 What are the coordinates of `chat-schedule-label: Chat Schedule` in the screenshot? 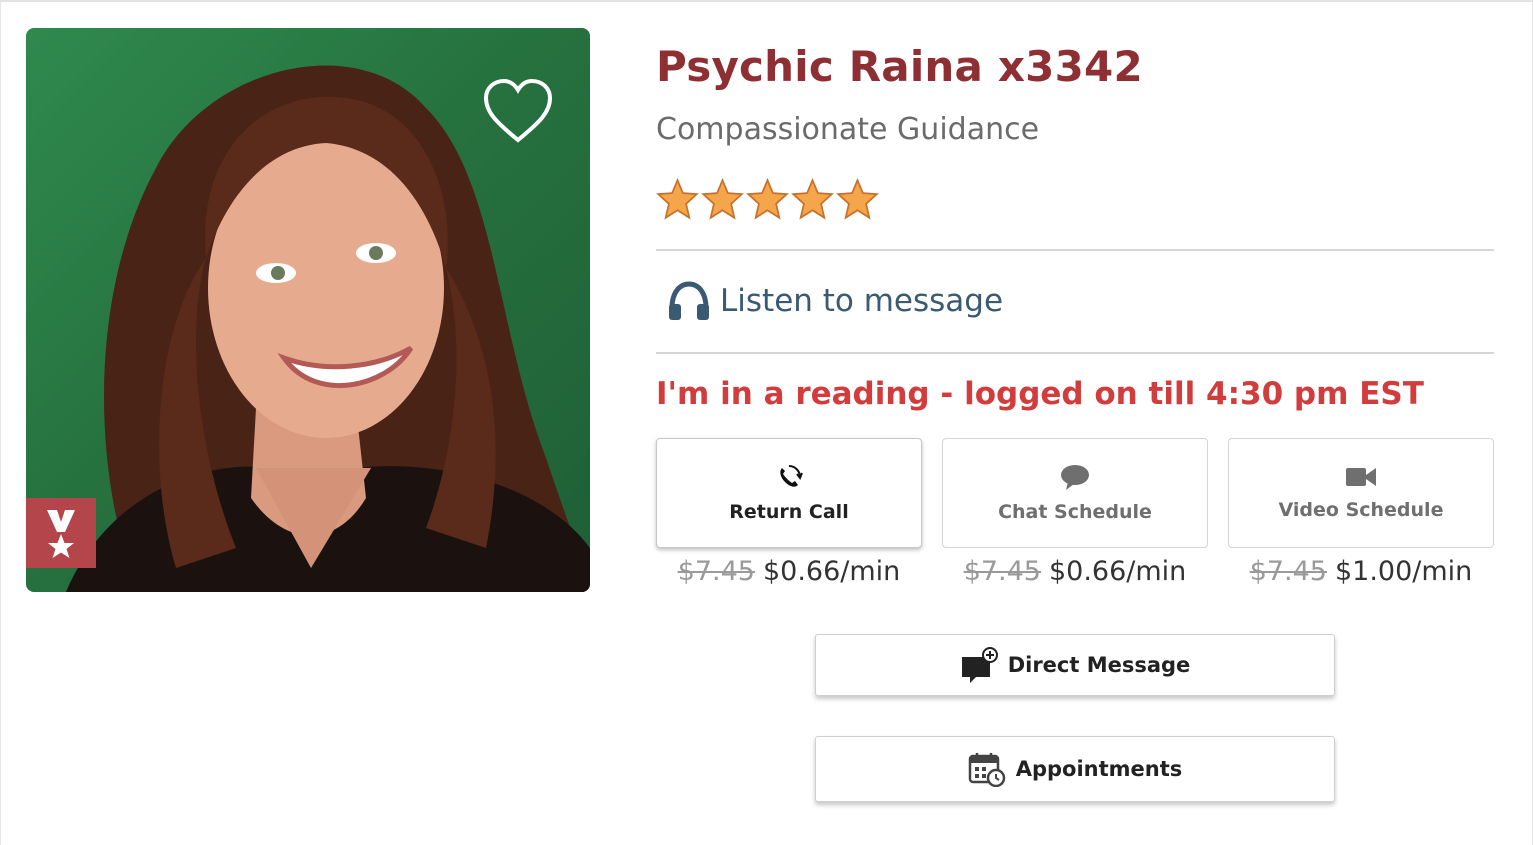 It's located at (1075, 512).